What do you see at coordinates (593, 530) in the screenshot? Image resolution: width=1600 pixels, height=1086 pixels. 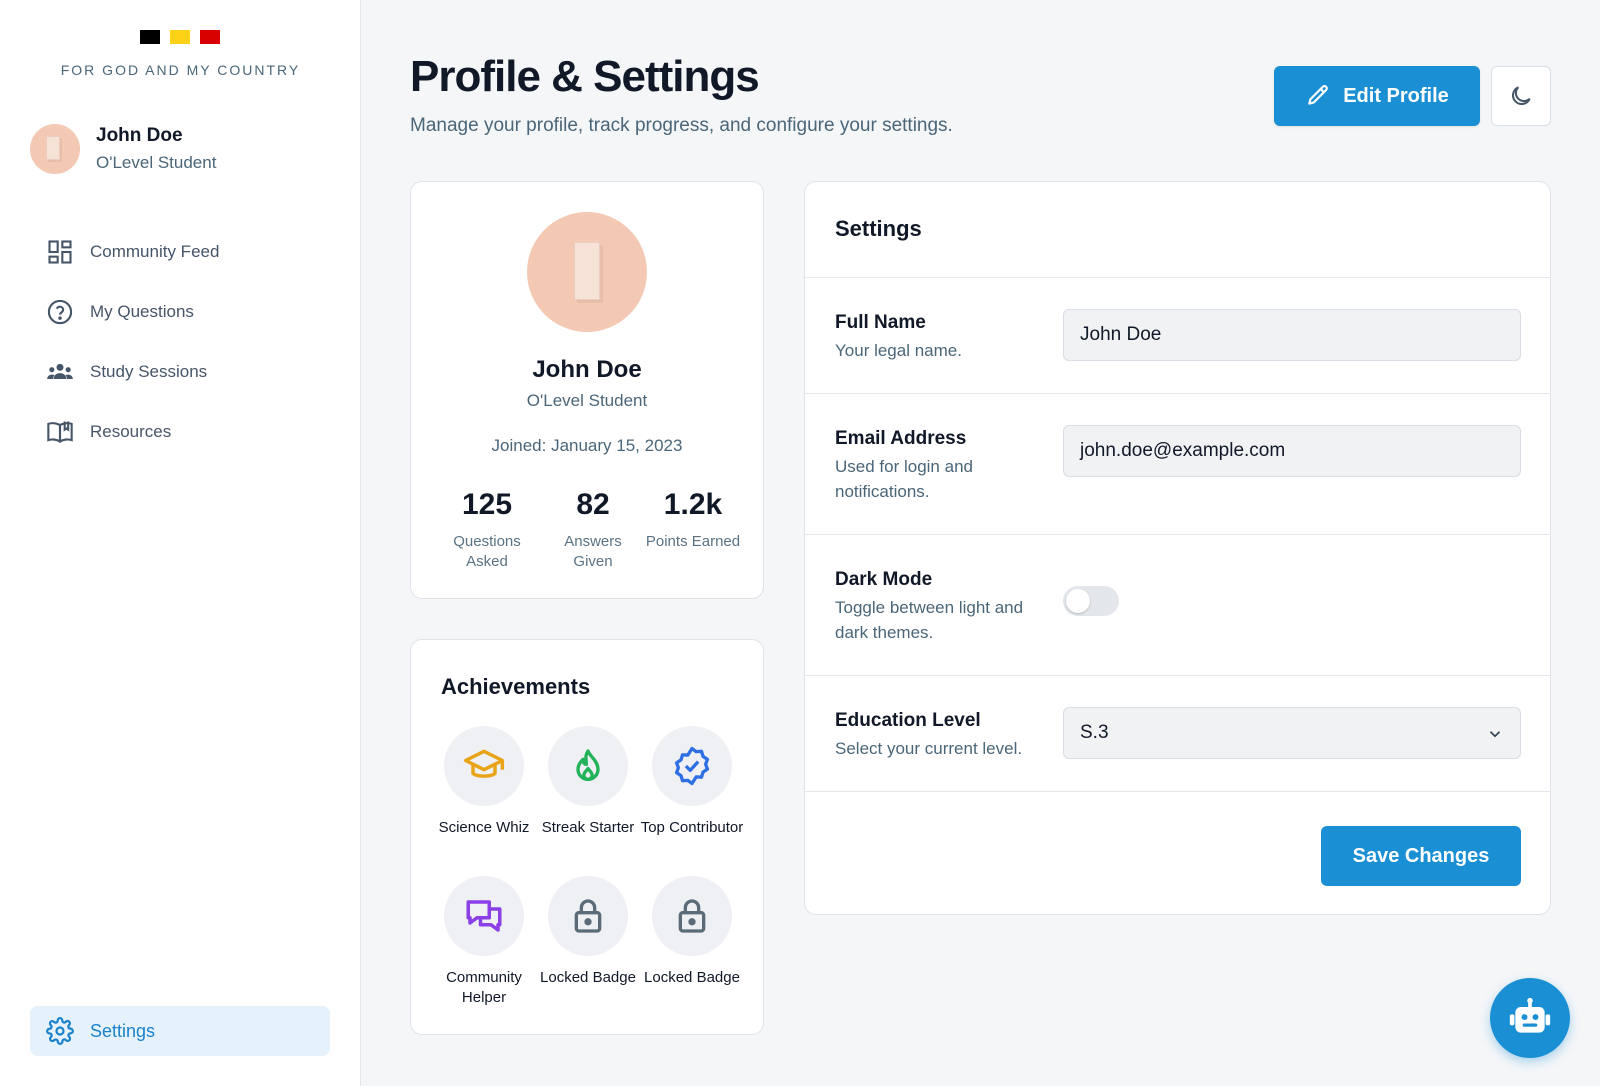 I see `stat-answers-given: 82 Answers Given` at bounding box center [593, 530].